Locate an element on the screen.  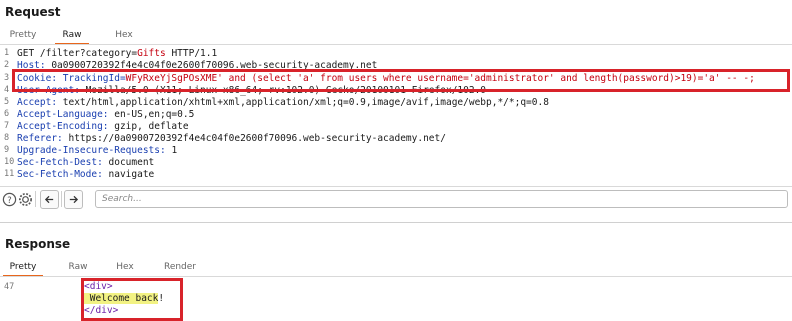
code-token: gzip, deflate is located at coordinates (151, 126).